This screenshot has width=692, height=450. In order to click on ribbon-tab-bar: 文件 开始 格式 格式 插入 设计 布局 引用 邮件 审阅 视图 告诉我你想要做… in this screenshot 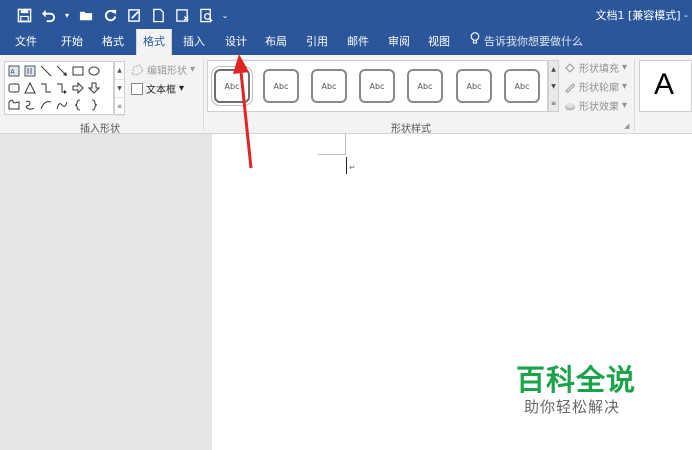, I will do `click(346, 42)`.